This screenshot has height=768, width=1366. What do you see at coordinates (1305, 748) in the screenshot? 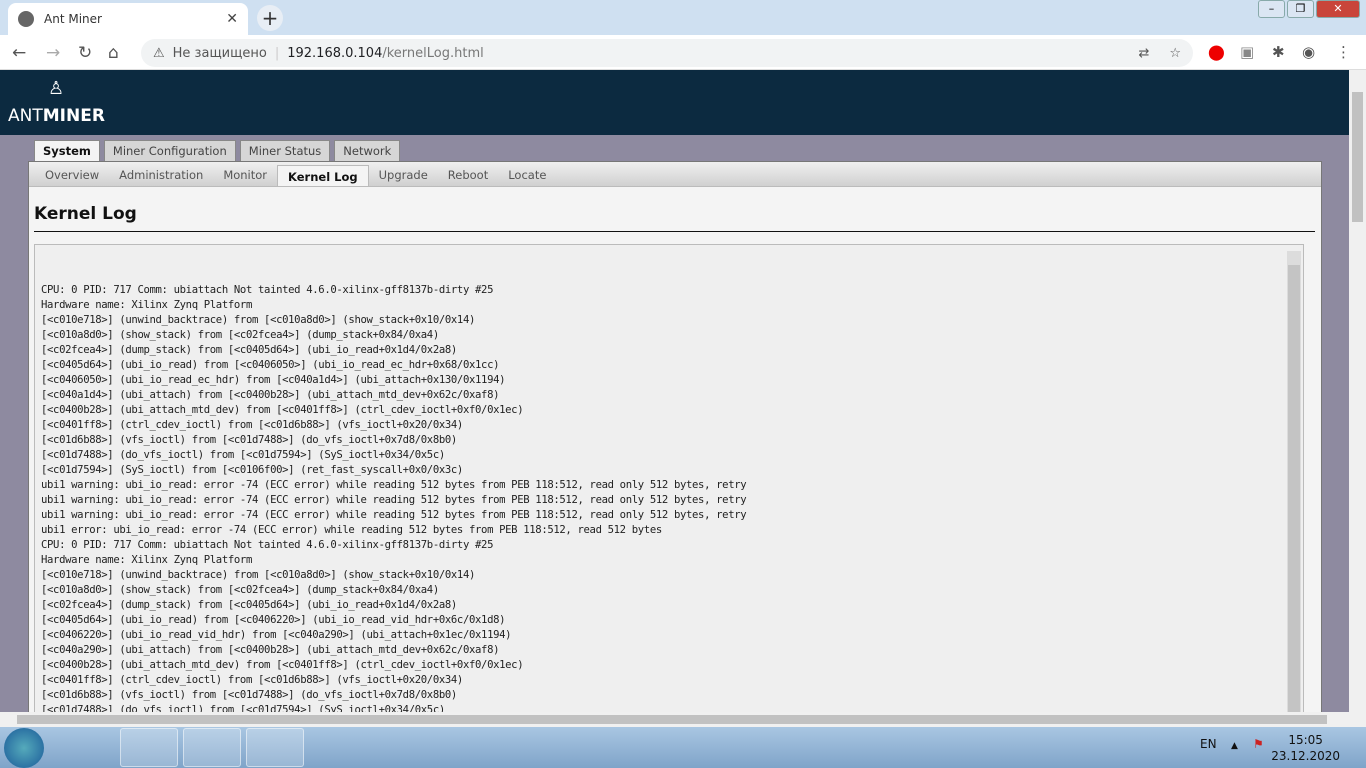
I see `clock: 15:05 23.12.2020` at bounding box center [1305, 748].